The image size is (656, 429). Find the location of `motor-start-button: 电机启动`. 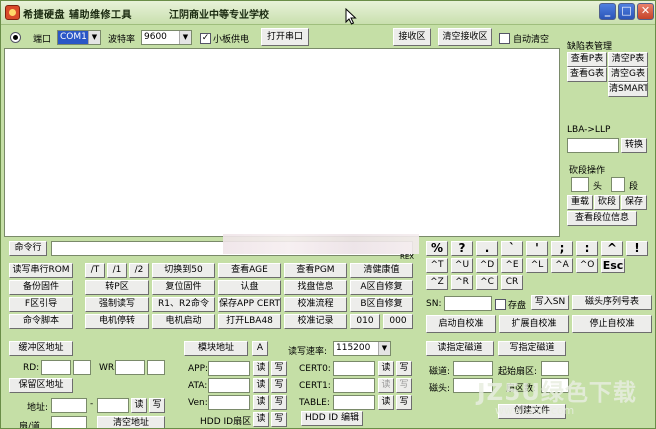

motor-start-button: 电机启动 is located at coordinates (183, 321).